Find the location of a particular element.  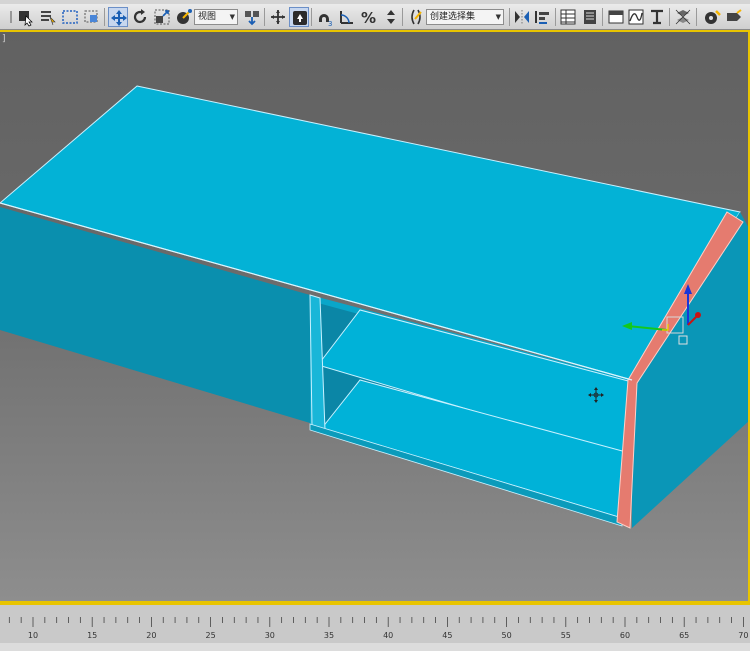

manipulate-icon is located at coordinates (278, 17).